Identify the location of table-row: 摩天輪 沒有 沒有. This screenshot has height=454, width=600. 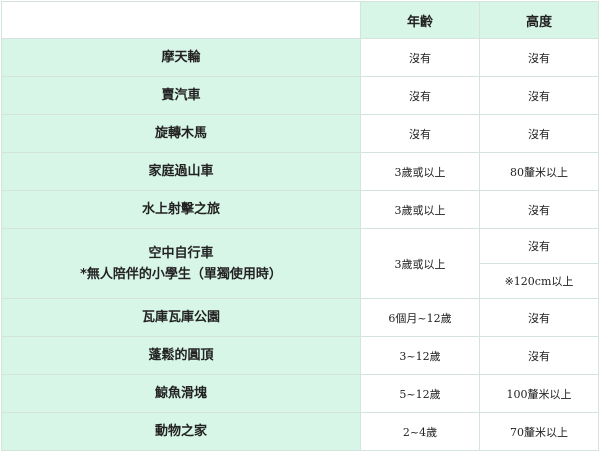
(300, 57).